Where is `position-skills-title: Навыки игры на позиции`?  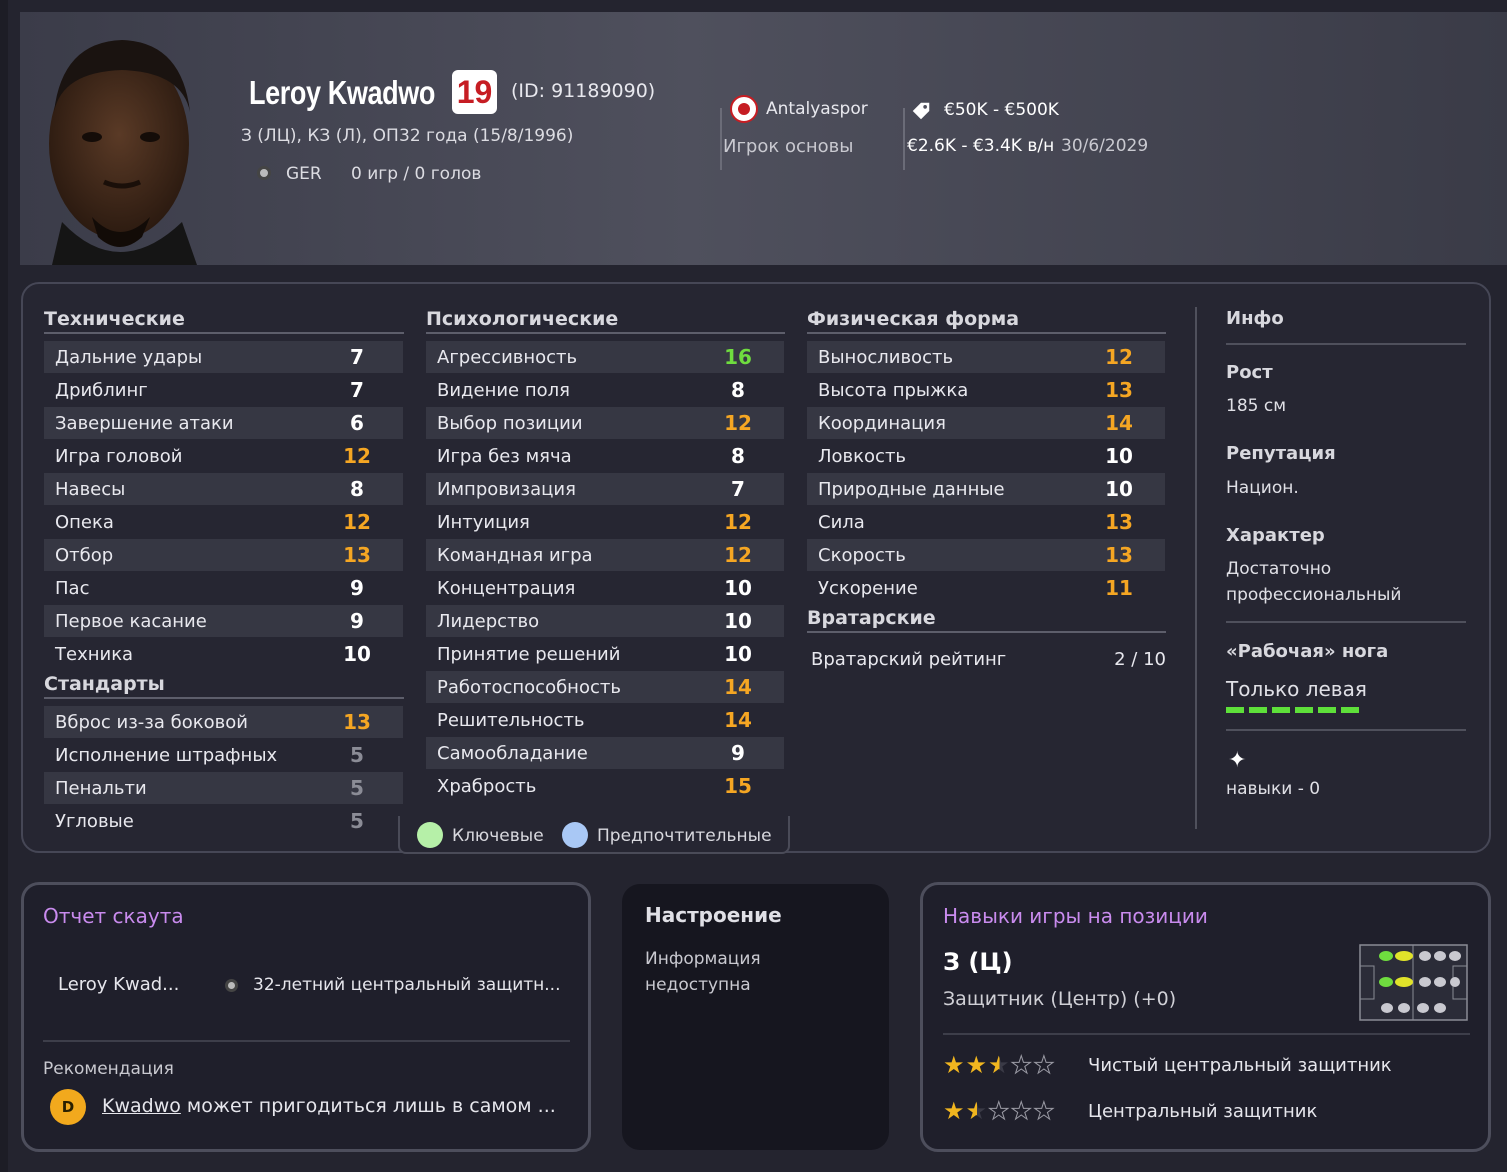 position-skills-title: Навыки игры на позиции is located at coordinates (1075, 916).